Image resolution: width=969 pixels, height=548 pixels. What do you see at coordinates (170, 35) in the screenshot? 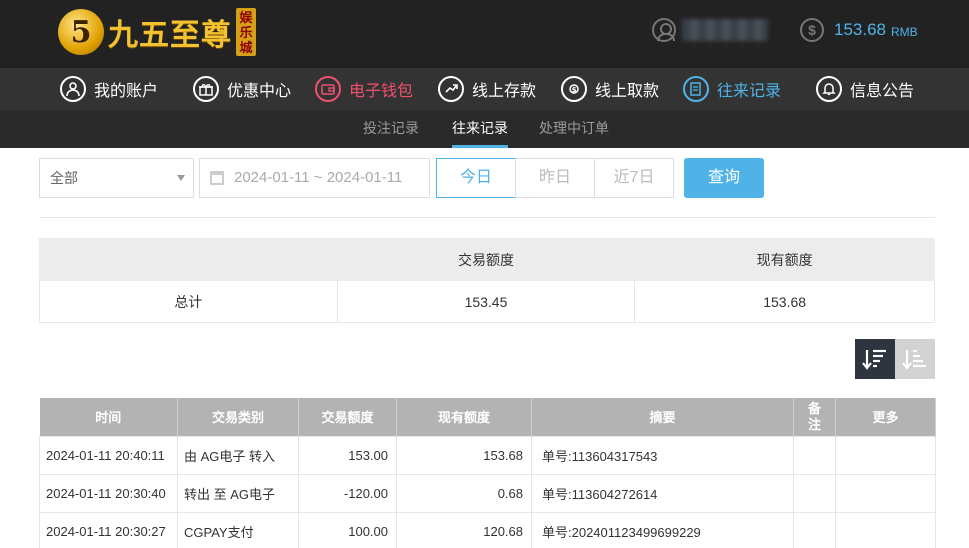
I see `logo-text: 九五至尊` at bounding box center [170, 35].